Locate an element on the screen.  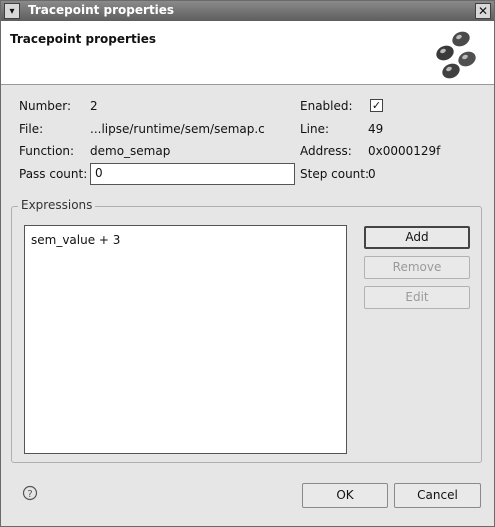
function-value: demo_semap is located at coordinates (130, 151).